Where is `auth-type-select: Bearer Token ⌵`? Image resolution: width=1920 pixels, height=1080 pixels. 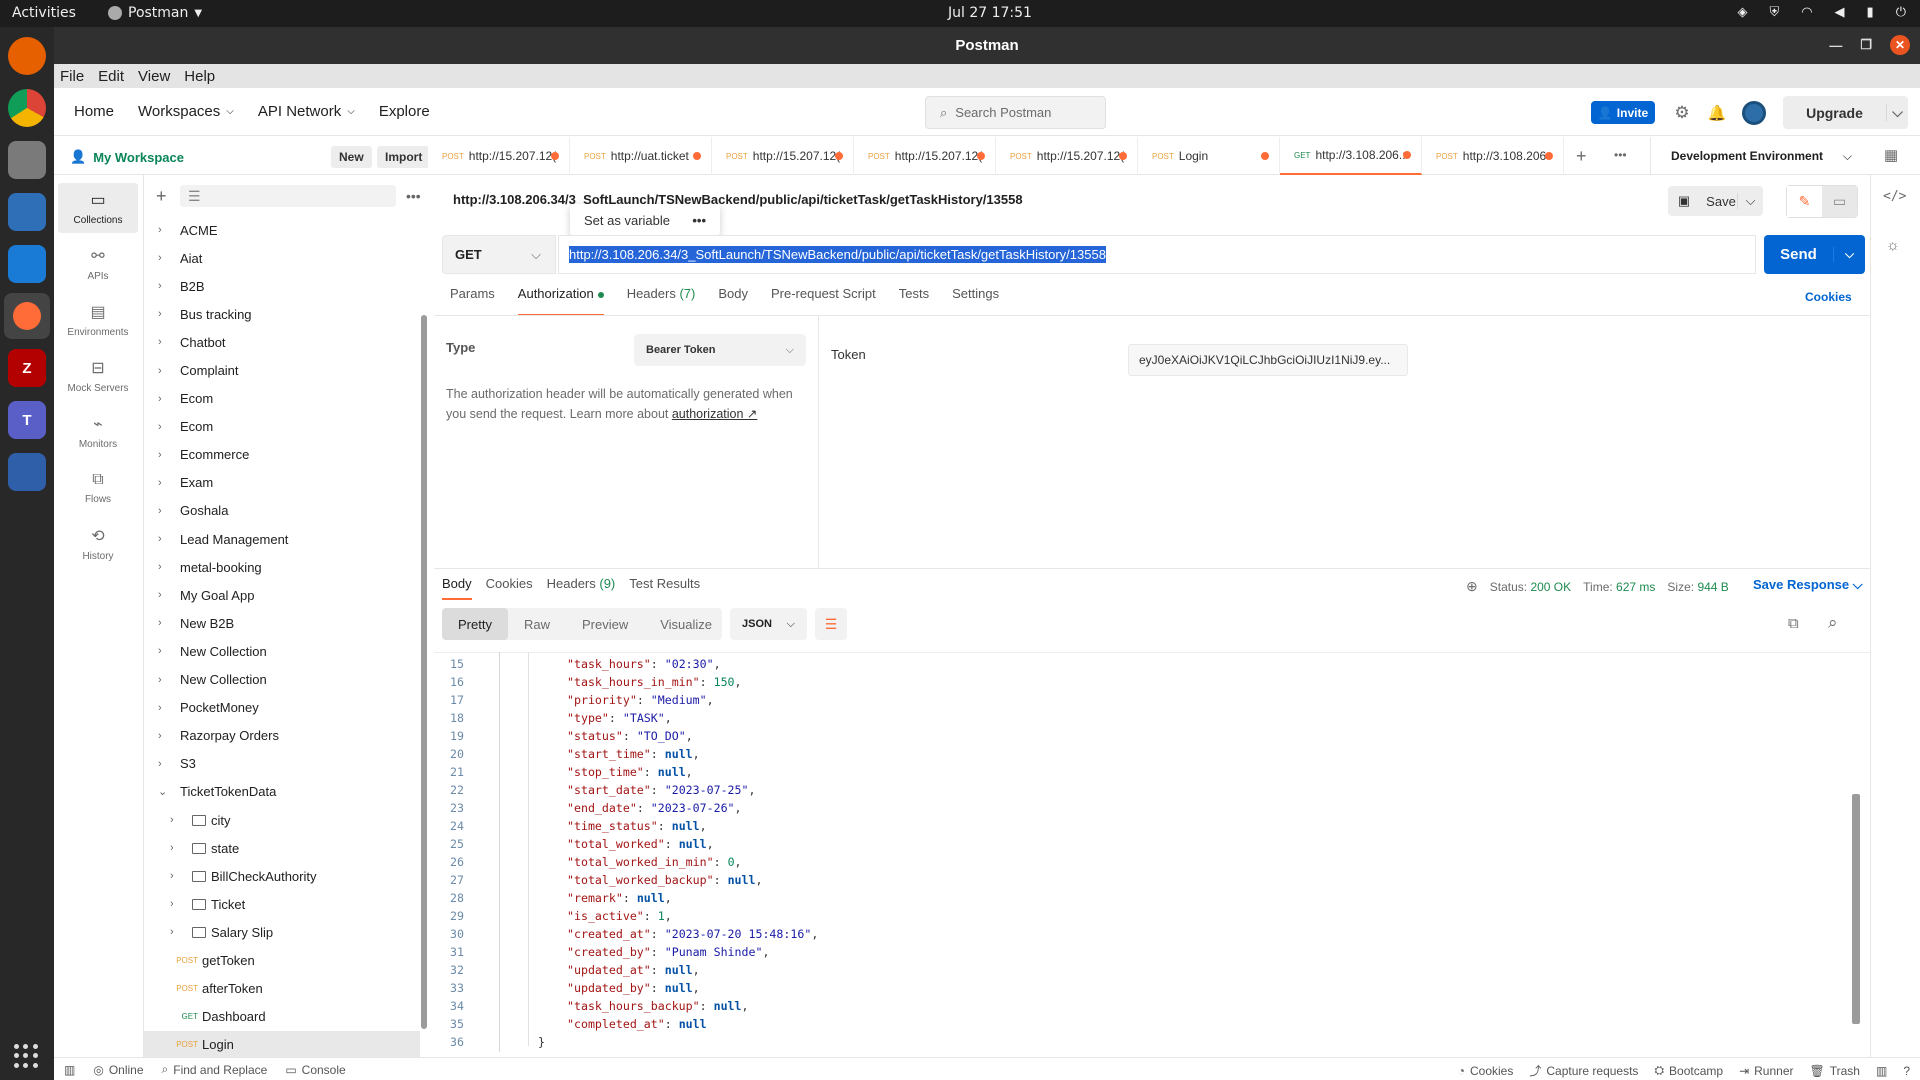
auth-type-select: Bearer Token ⌵ is located at coordinates (720, 350).